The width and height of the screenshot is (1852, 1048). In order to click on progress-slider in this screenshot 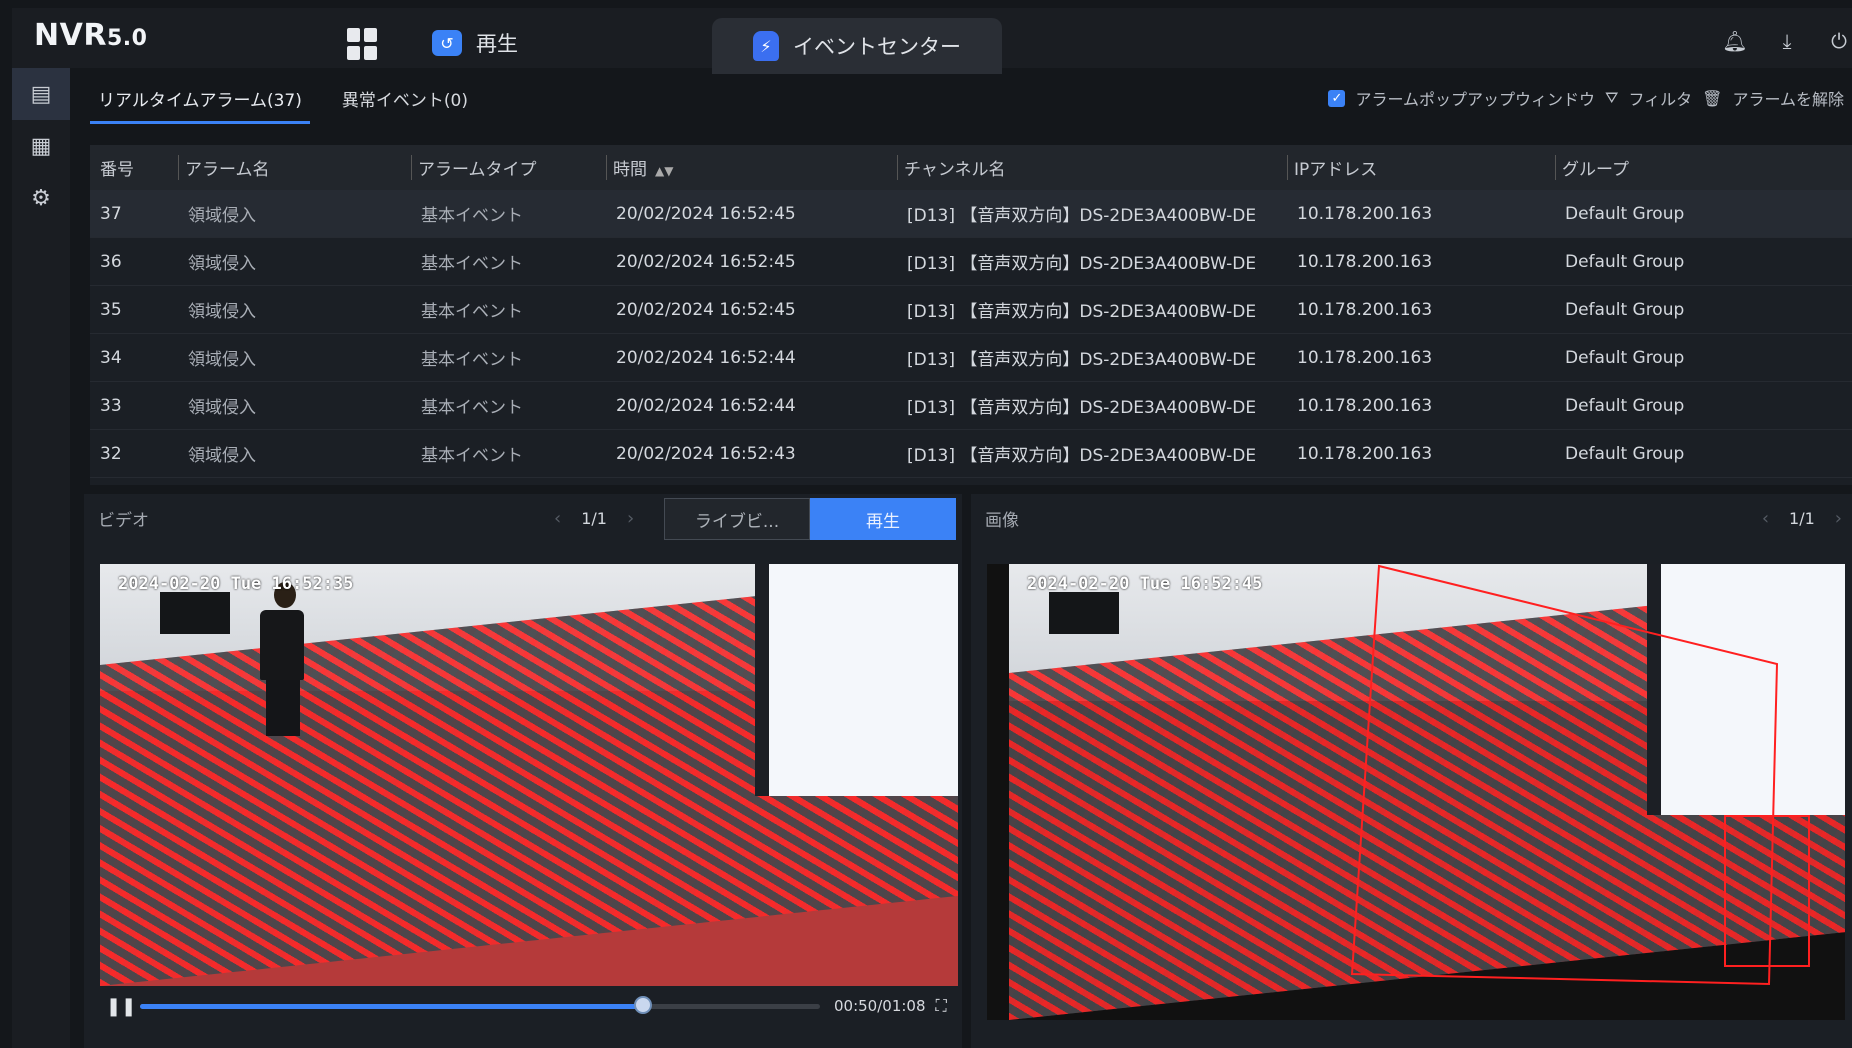, I will do `click(480, 1004)`.